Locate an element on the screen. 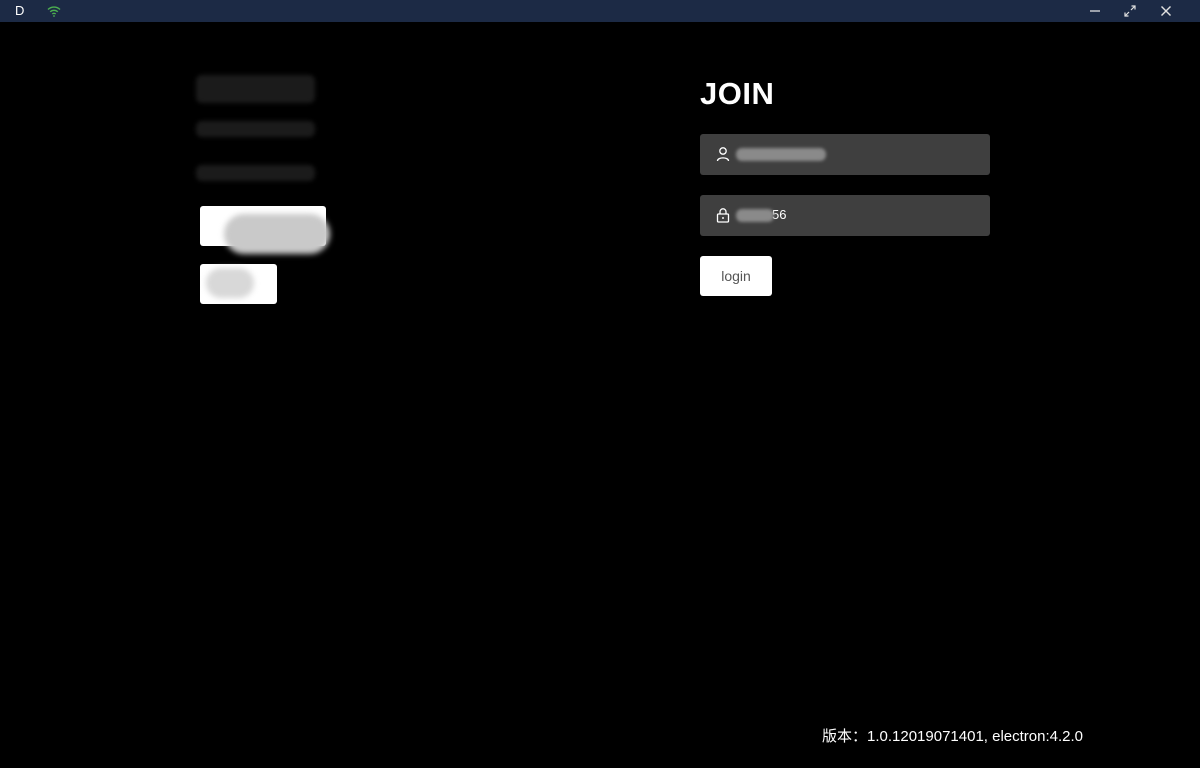  username-field is located at coordinates (845, 154).